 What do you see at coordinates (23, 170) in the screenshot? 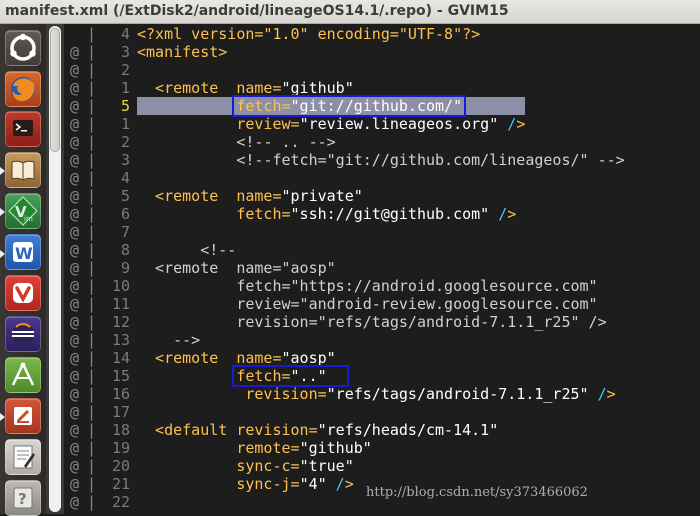
I see `book-reader-icon` at bounding box center [23, 170].